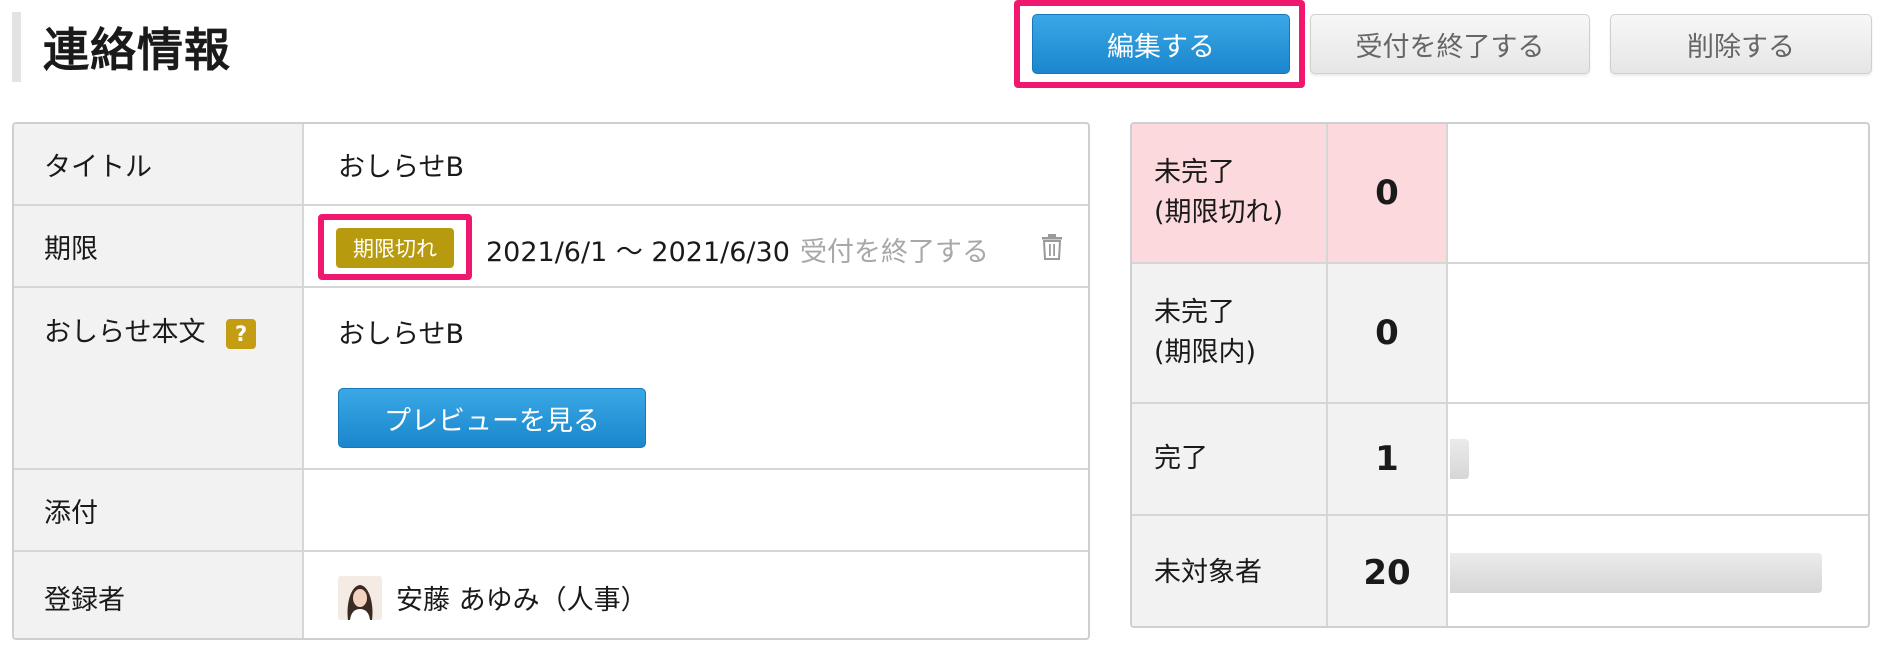 The width and height of the screenshot is (1882, 652). What do you see at coordinates (1205, 352) in the screenshot?
I see `stat-label-line2: (期限内)` at bounding box center [1205, 352].